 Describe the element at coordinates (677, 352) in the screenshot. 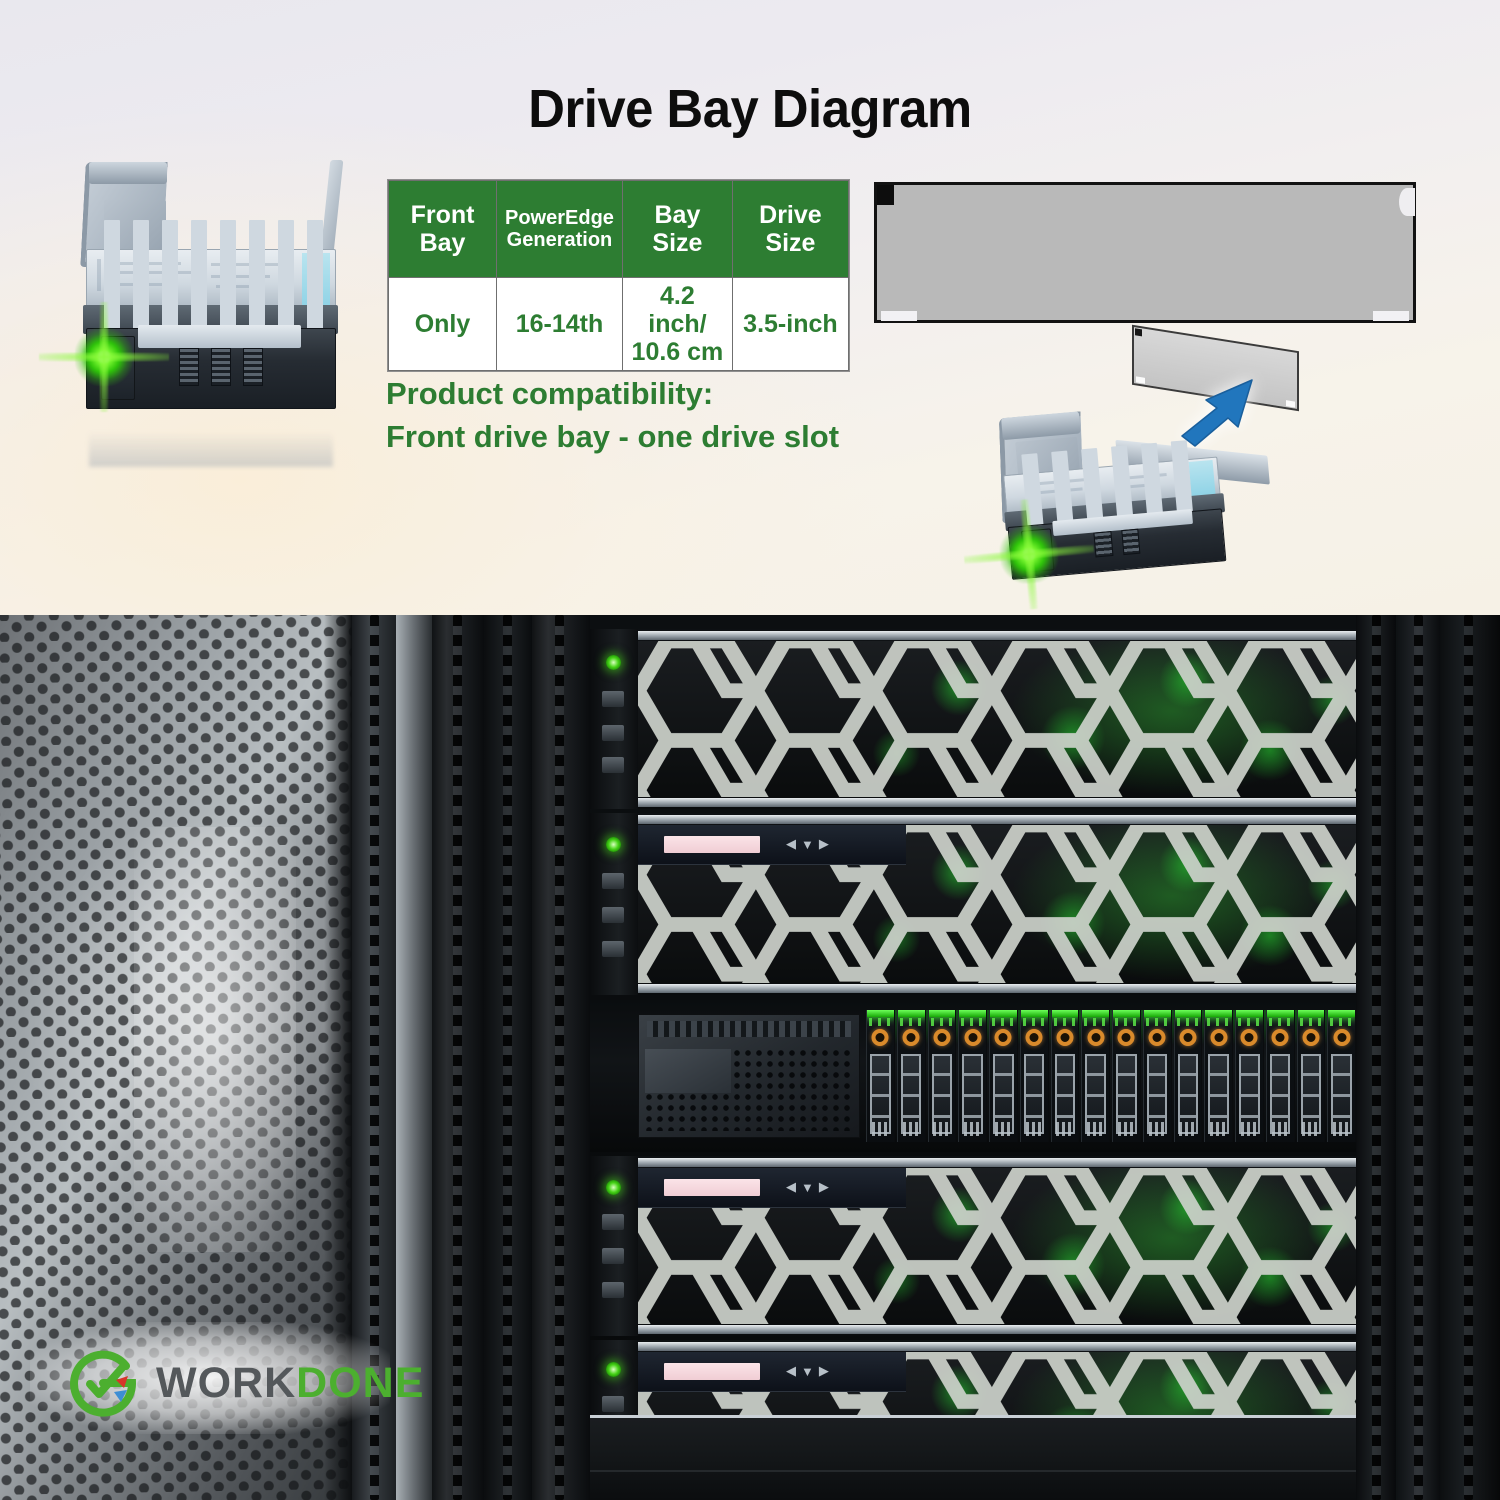

I see `cell-bay-size-l2: 10.6 cm` at that location.